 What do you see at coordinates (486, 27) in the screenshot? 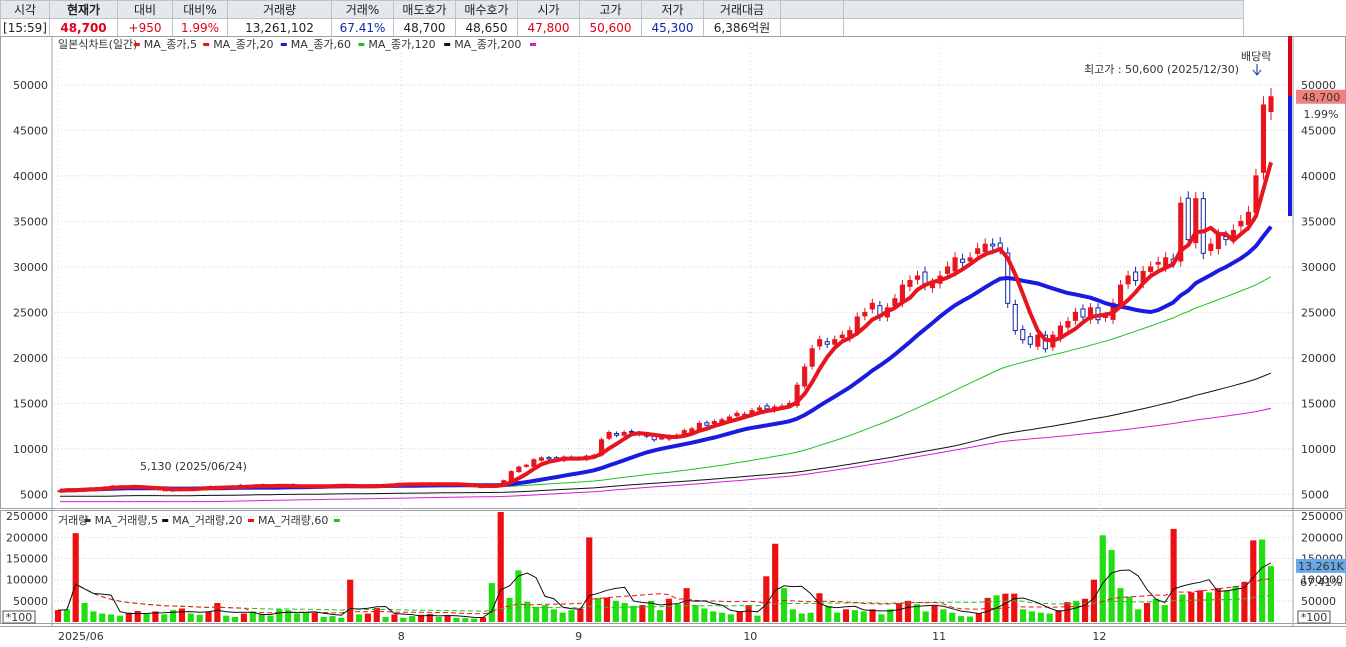
I see `value-bid: 48,650` at bounding box center [486, 27].